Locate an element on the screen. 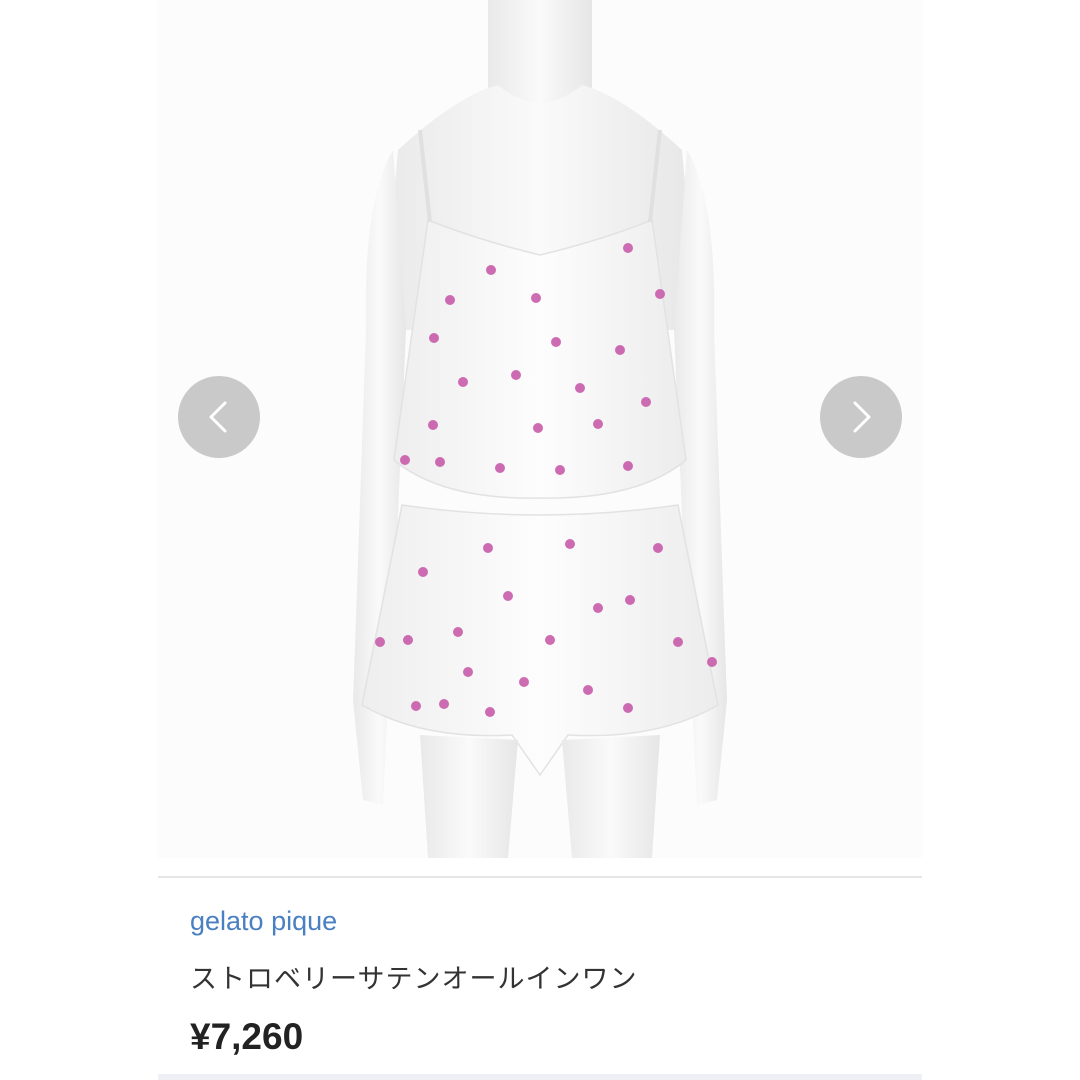 This screenshot has height=1080, width=1080. product-name: ストロベリーサテンオールインワン is located at coordinates (414, 979).